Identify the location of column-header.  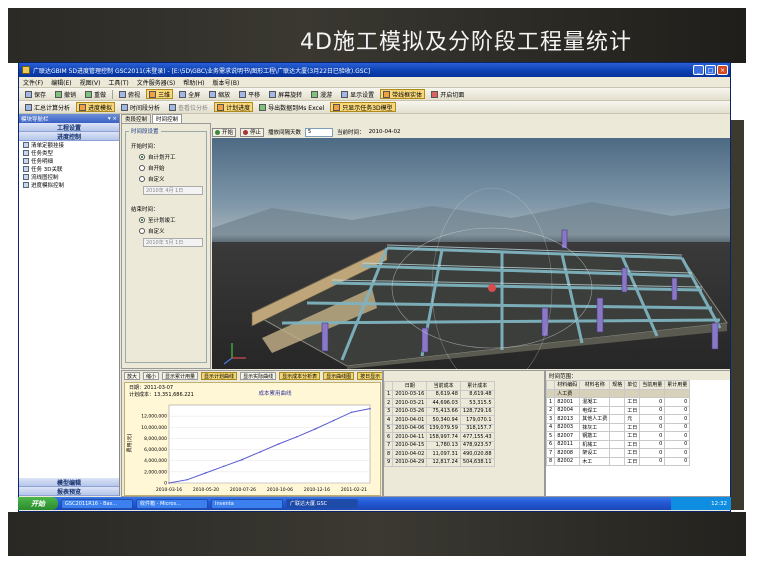
(389, 386).